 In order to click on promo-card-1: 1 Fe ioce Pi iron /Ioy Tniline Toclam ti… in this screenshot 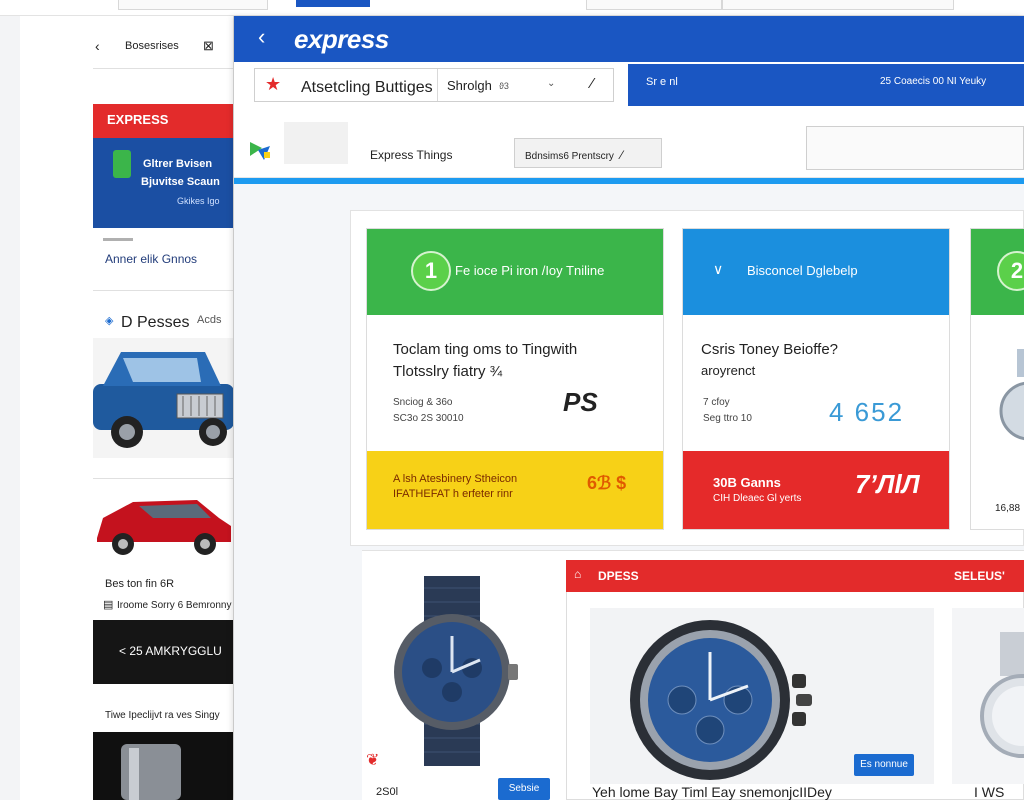, I will do `click(515, 379)`.